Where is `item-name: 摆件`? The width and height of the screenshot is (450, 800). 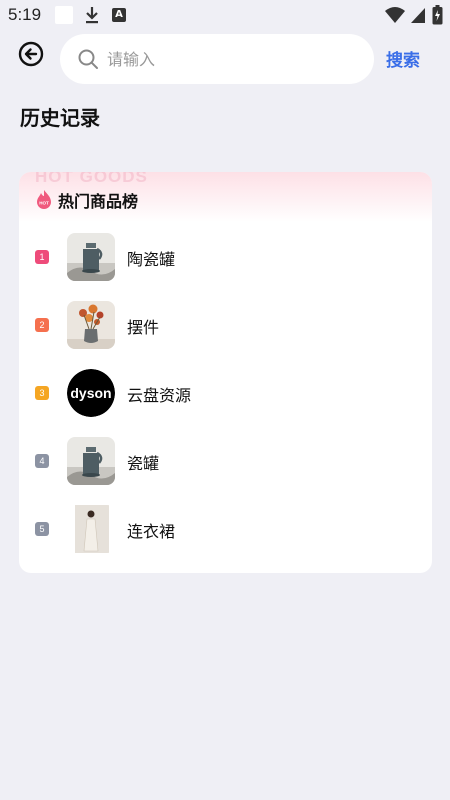
item-name: 摆件 is located at coordinates (143, 327).